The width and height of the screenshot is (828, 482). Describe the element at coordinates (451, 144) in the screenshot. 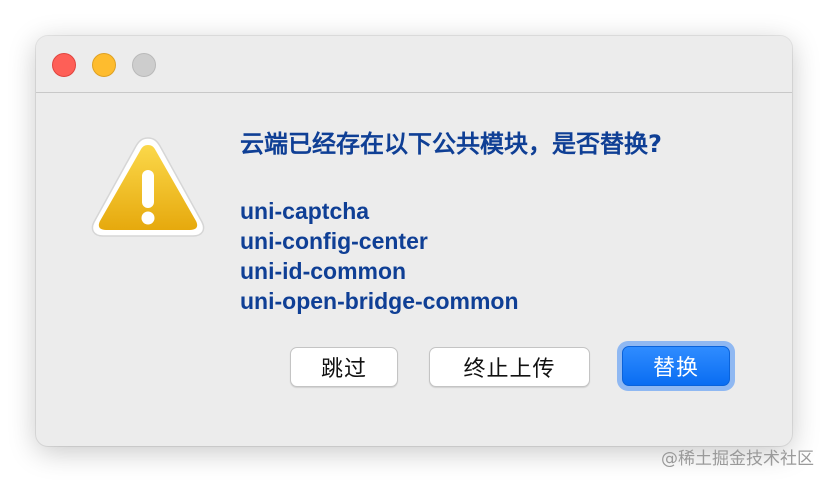

I see `dialog-title: 云端已经存在以下公共模块，是否替换?` at that location.